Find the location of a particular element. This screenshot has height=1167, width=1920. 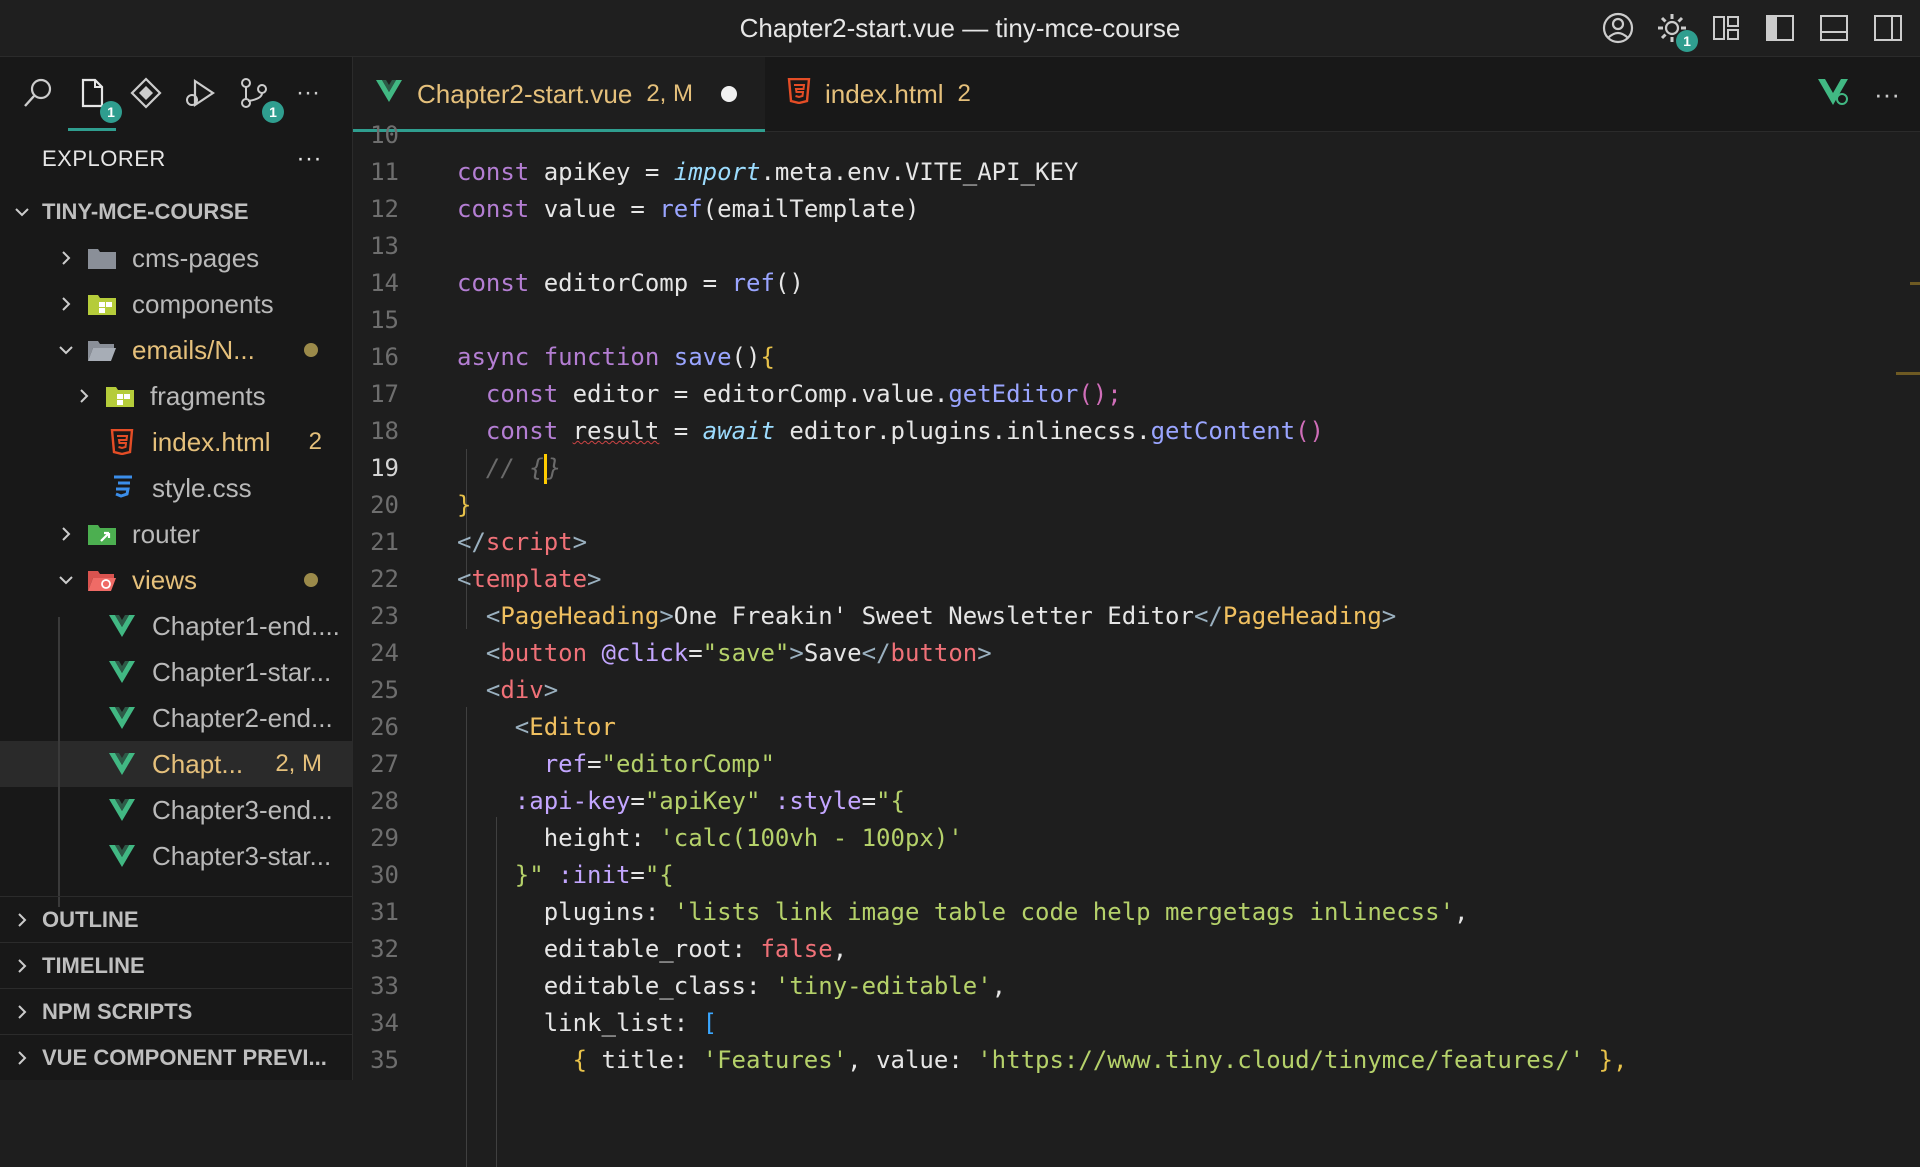

activity-bar: 1 1 ··· is located at coordinates (176, 94).